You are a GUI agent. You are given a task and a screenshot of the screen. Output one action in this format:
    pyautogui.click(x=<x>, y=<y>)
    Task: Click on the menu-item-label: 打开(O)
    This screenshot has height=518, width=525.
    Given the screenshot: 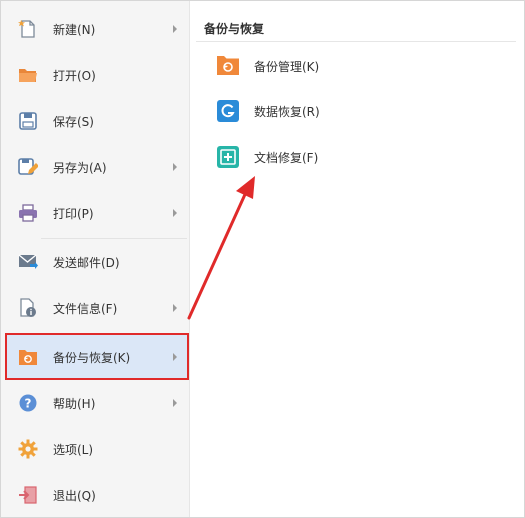 What is the action you would take?
    pyautogui.click(x=74, y=75)
    